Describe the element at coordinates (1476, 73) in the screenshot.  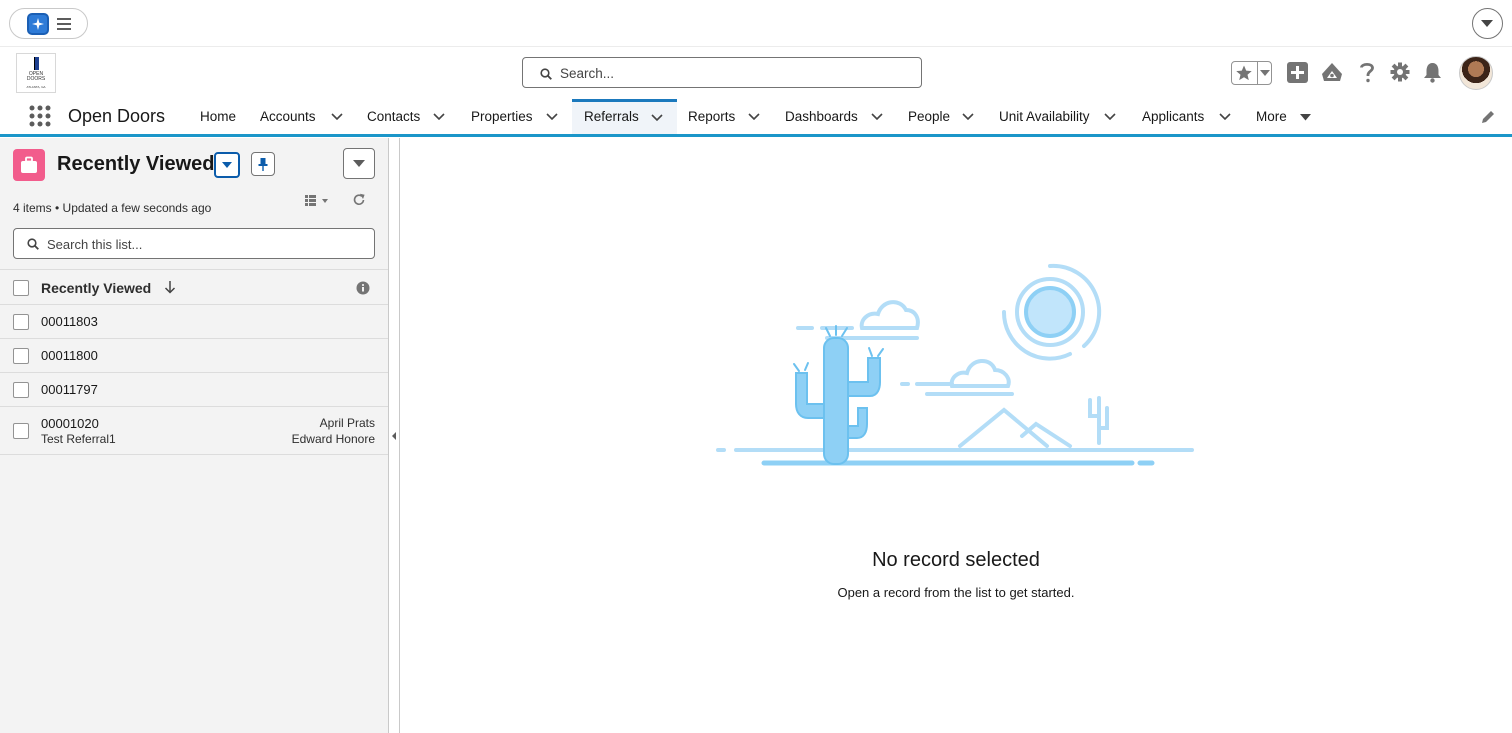
I see `avatar` at that location.